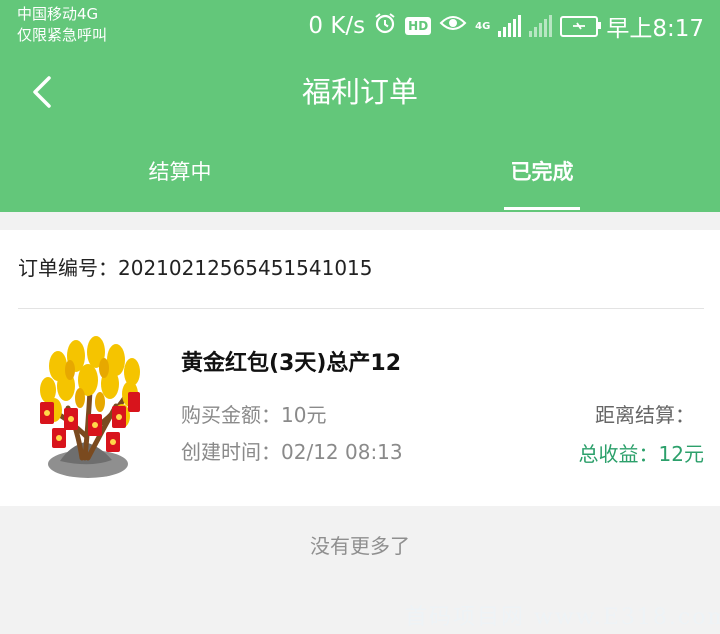 The height and width of the screenshot is (634, 720). What do you see at coordinates (483, 26) in the screenshot?
I see `network-type: 4G` at bounding box center [483, 26].